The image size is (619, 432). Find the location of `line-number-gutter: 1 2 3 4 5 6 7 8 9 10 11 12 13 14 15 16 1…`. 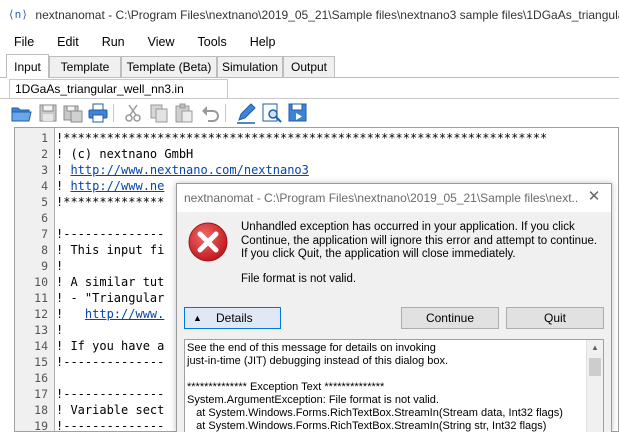

line-number-gutter: 1 2 3 4 5 6 7 8 9 10 11 12 13 14 15 16 1… is located at coordinates (35, 279).